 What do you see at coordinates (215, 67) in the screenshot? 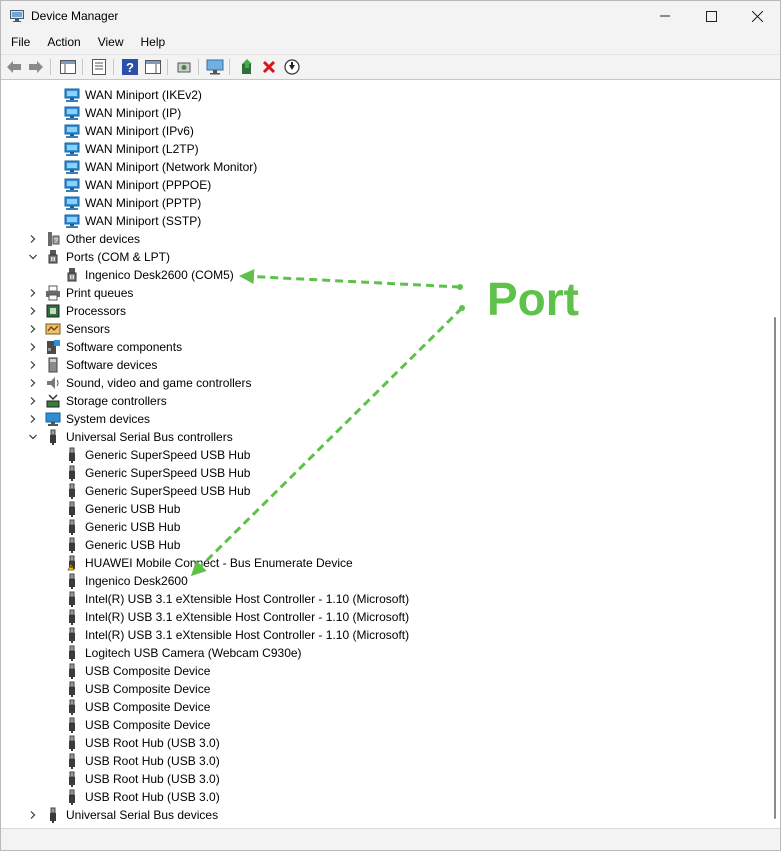
I see `monitor-button` at bounding box center [215, 67].